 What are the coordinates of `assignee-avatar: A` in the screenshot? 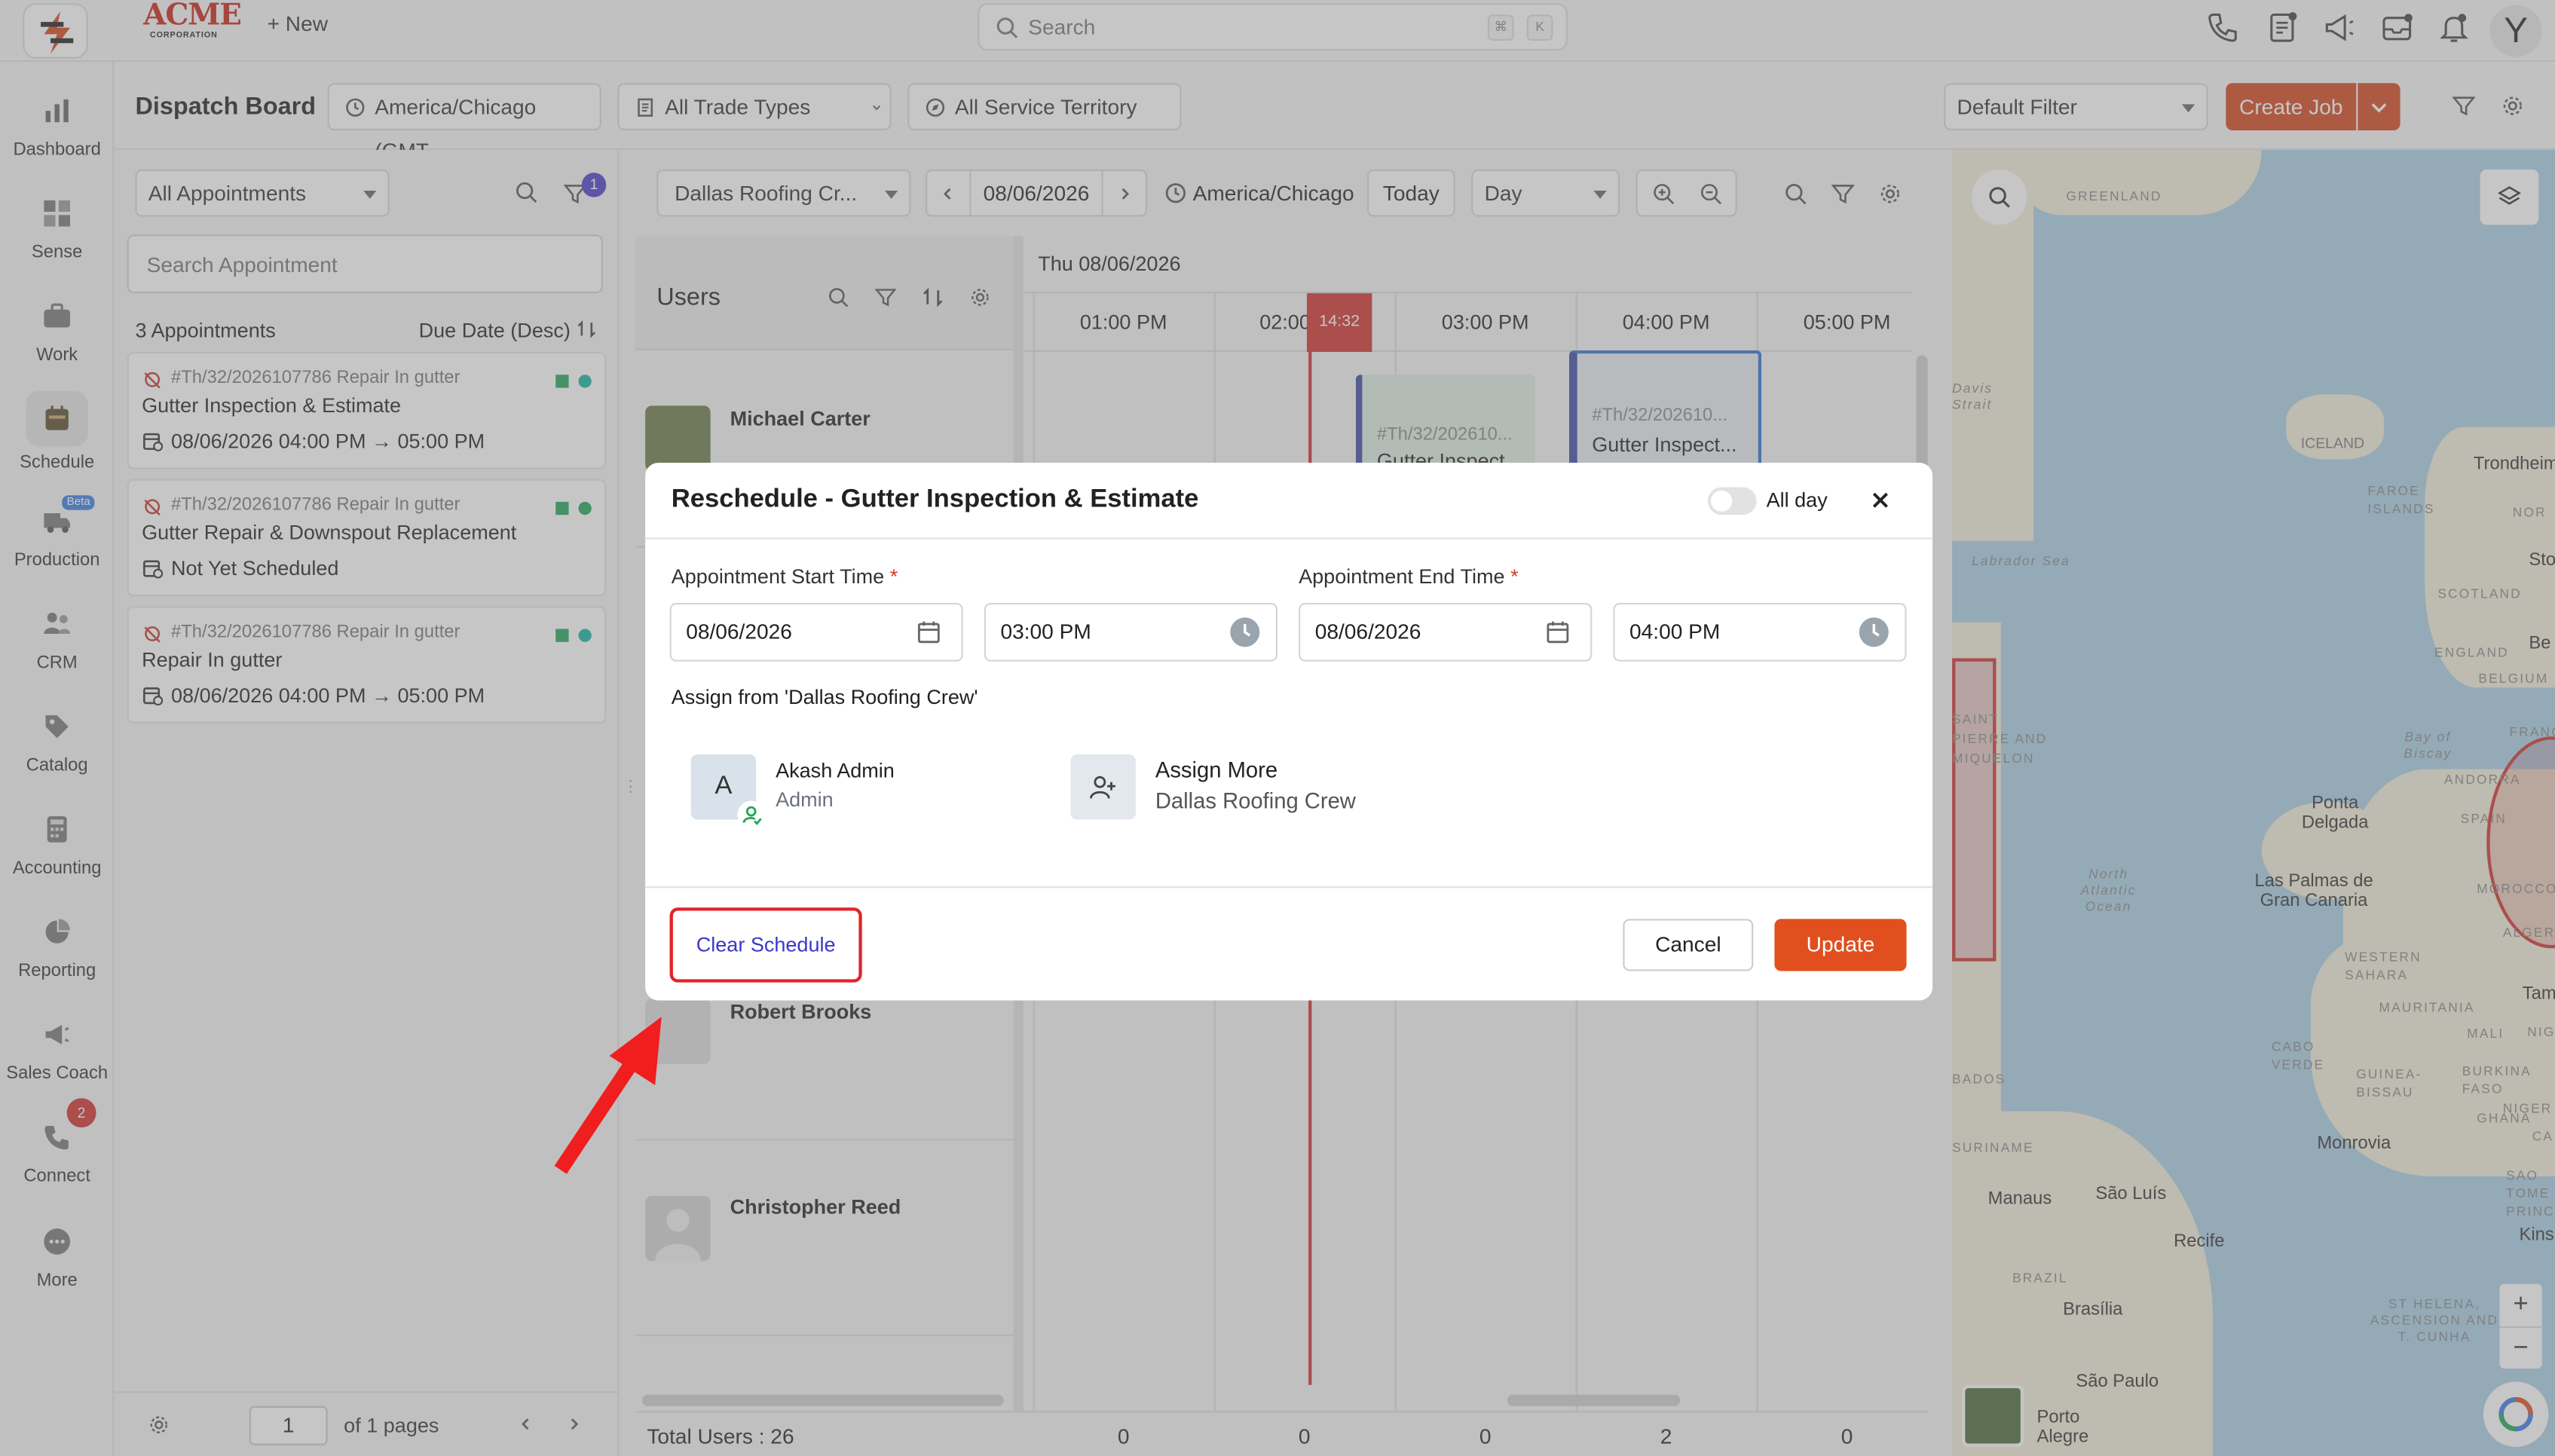 It's located at (728, 791).